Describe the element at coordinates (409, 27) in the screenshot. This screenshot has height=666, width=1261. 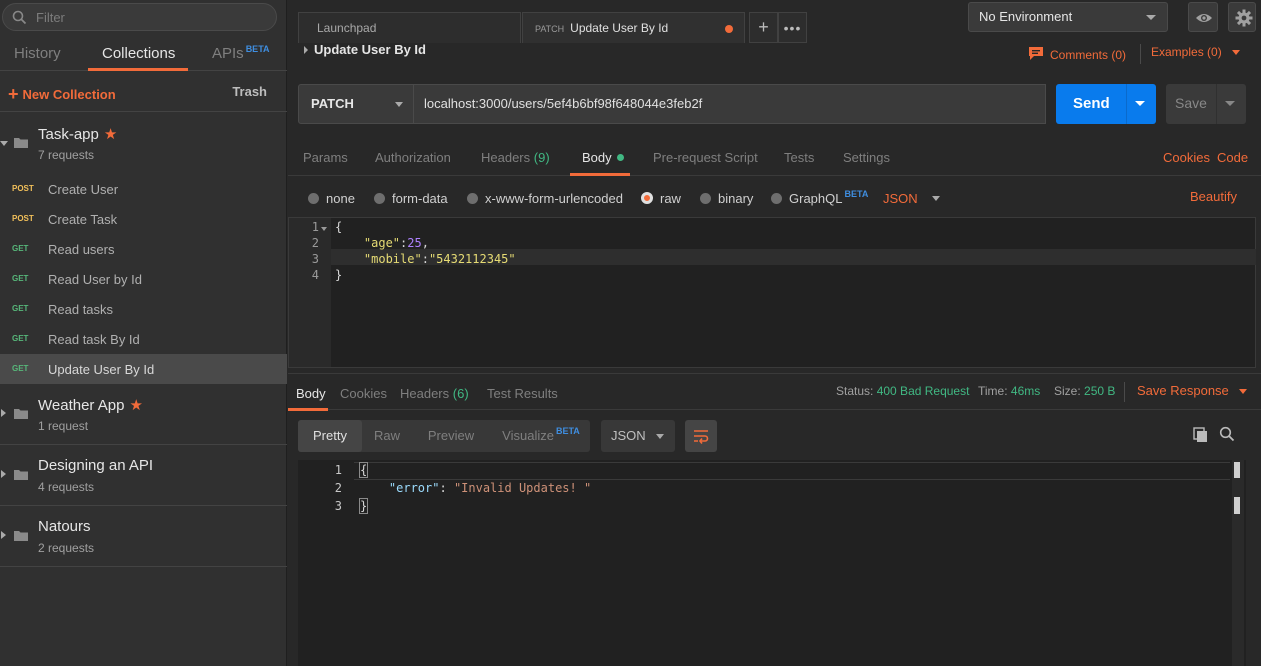
I see `tab-launchpad: Launchpad` at that location.